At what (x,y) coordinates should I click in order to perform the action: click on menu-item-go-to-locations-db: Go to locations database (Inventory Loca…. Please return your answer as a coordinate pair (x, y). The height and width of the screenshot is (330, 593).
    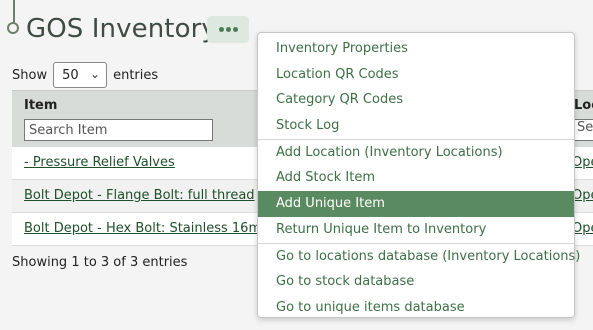
    Looking at the image, I should click on (419, 257).